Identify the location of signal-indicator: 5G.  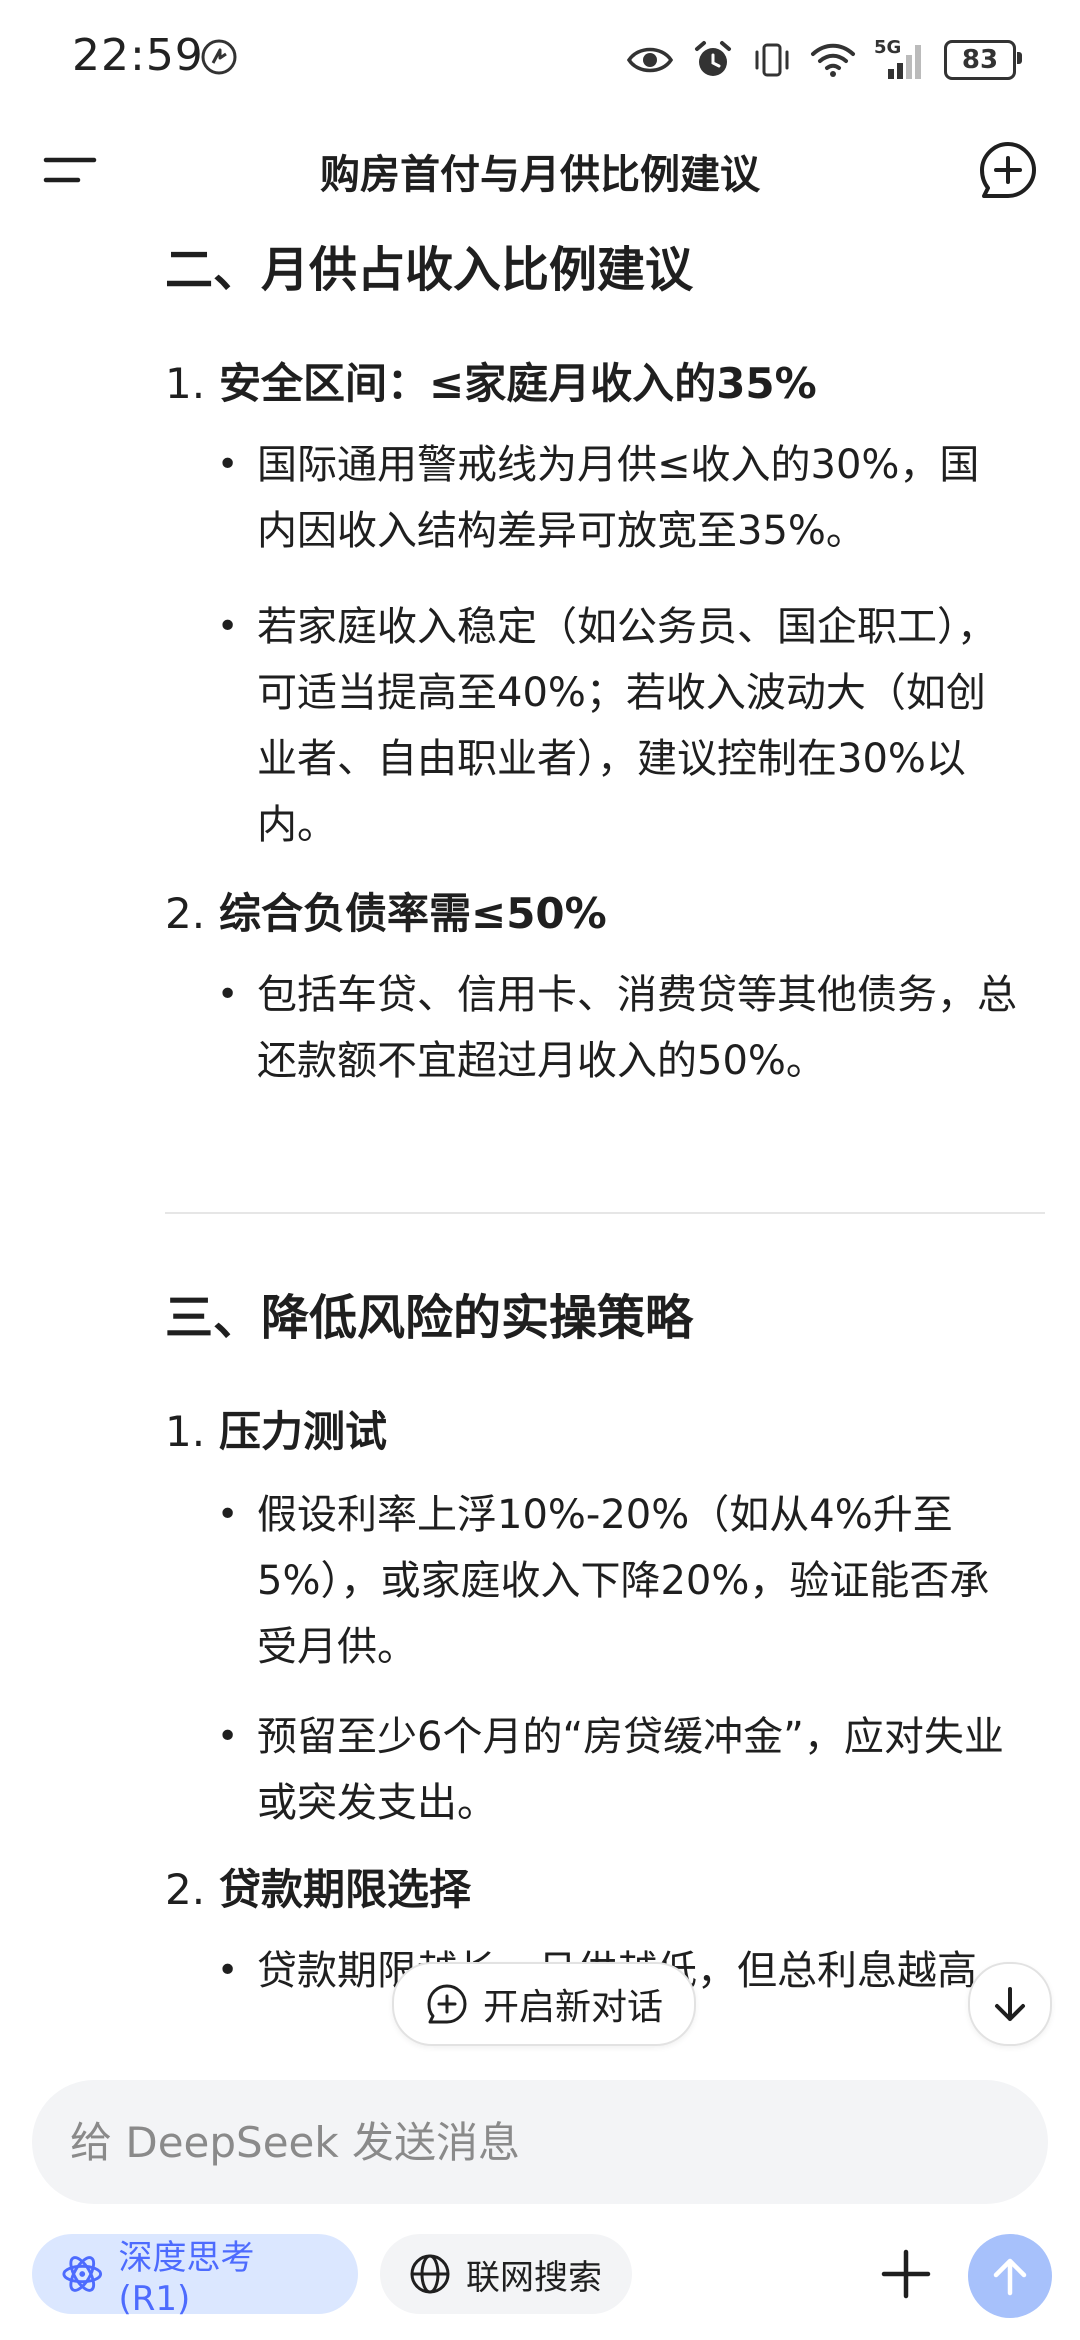
(900, 59).